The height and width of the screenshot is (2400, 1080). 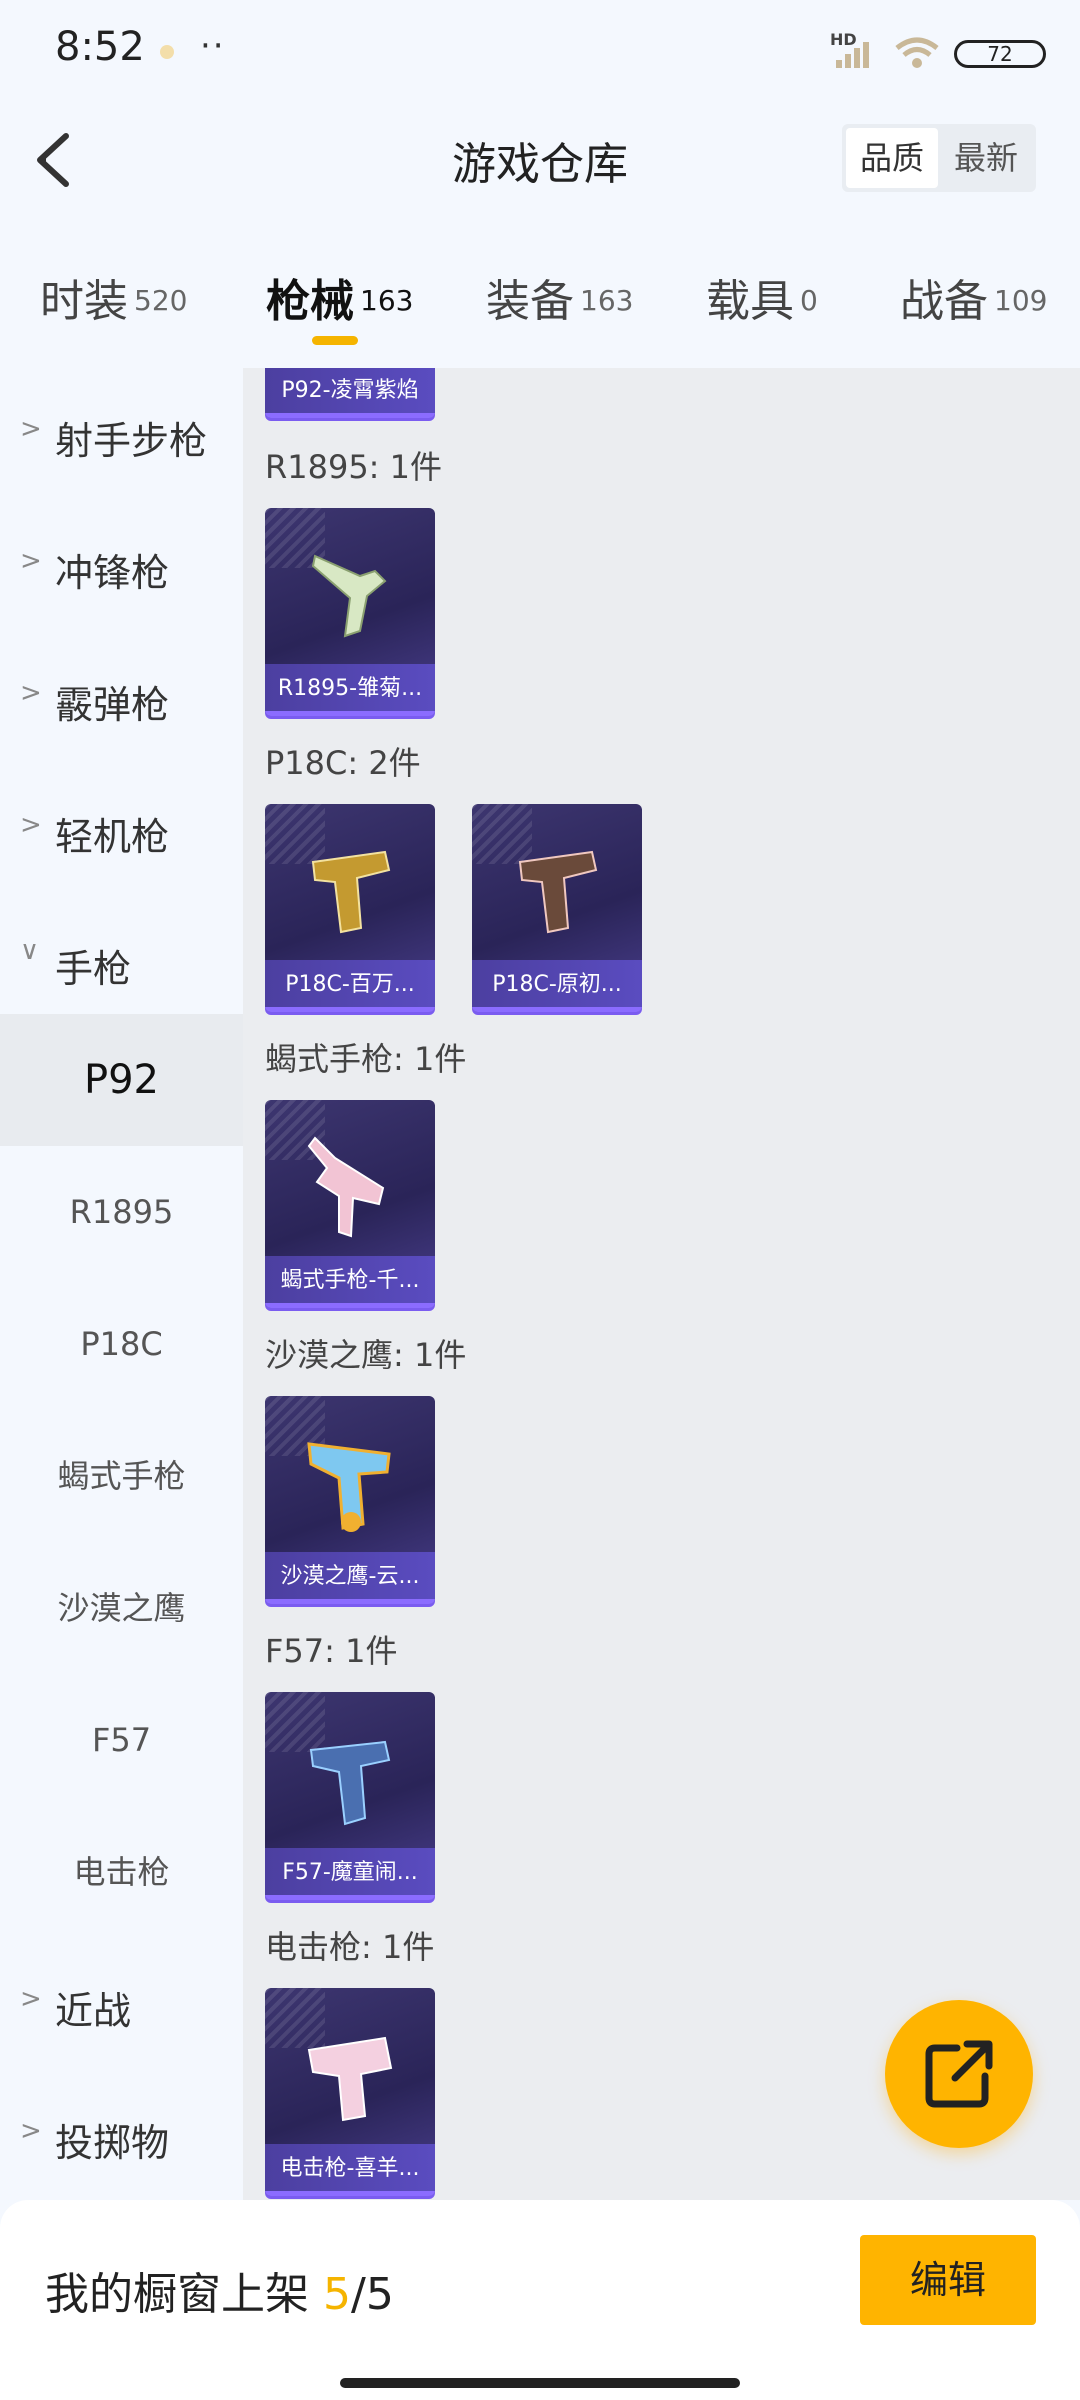 I want to click on taser-icon, so click(x=350, y=2079).